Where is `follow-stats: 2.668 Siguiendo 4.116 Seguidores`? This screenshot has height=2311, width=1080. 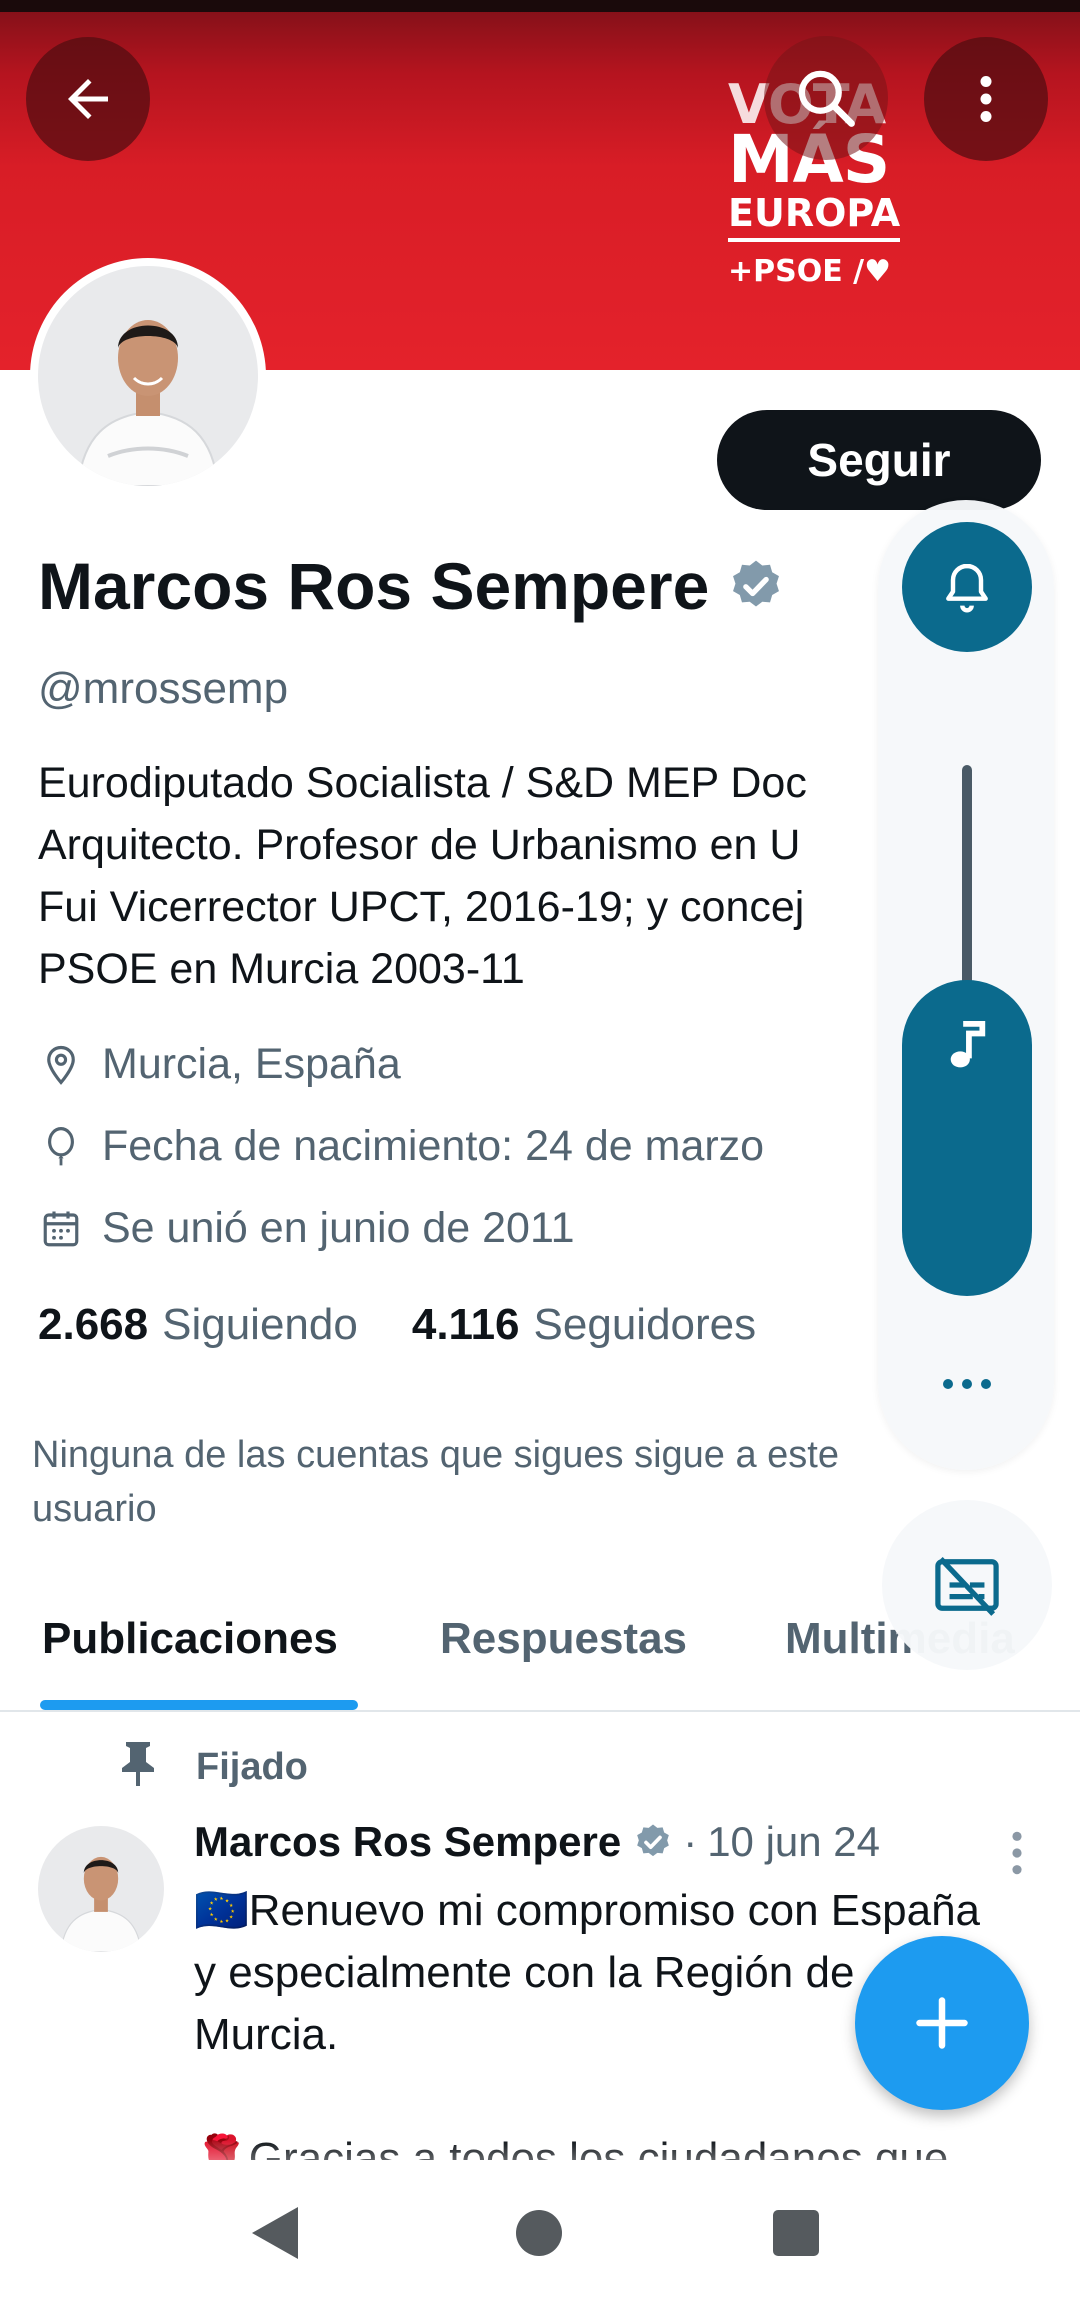
follow-stats: 2.668 Siguiendo 4.116 Seguidores is located at coordinates (397, 1325).